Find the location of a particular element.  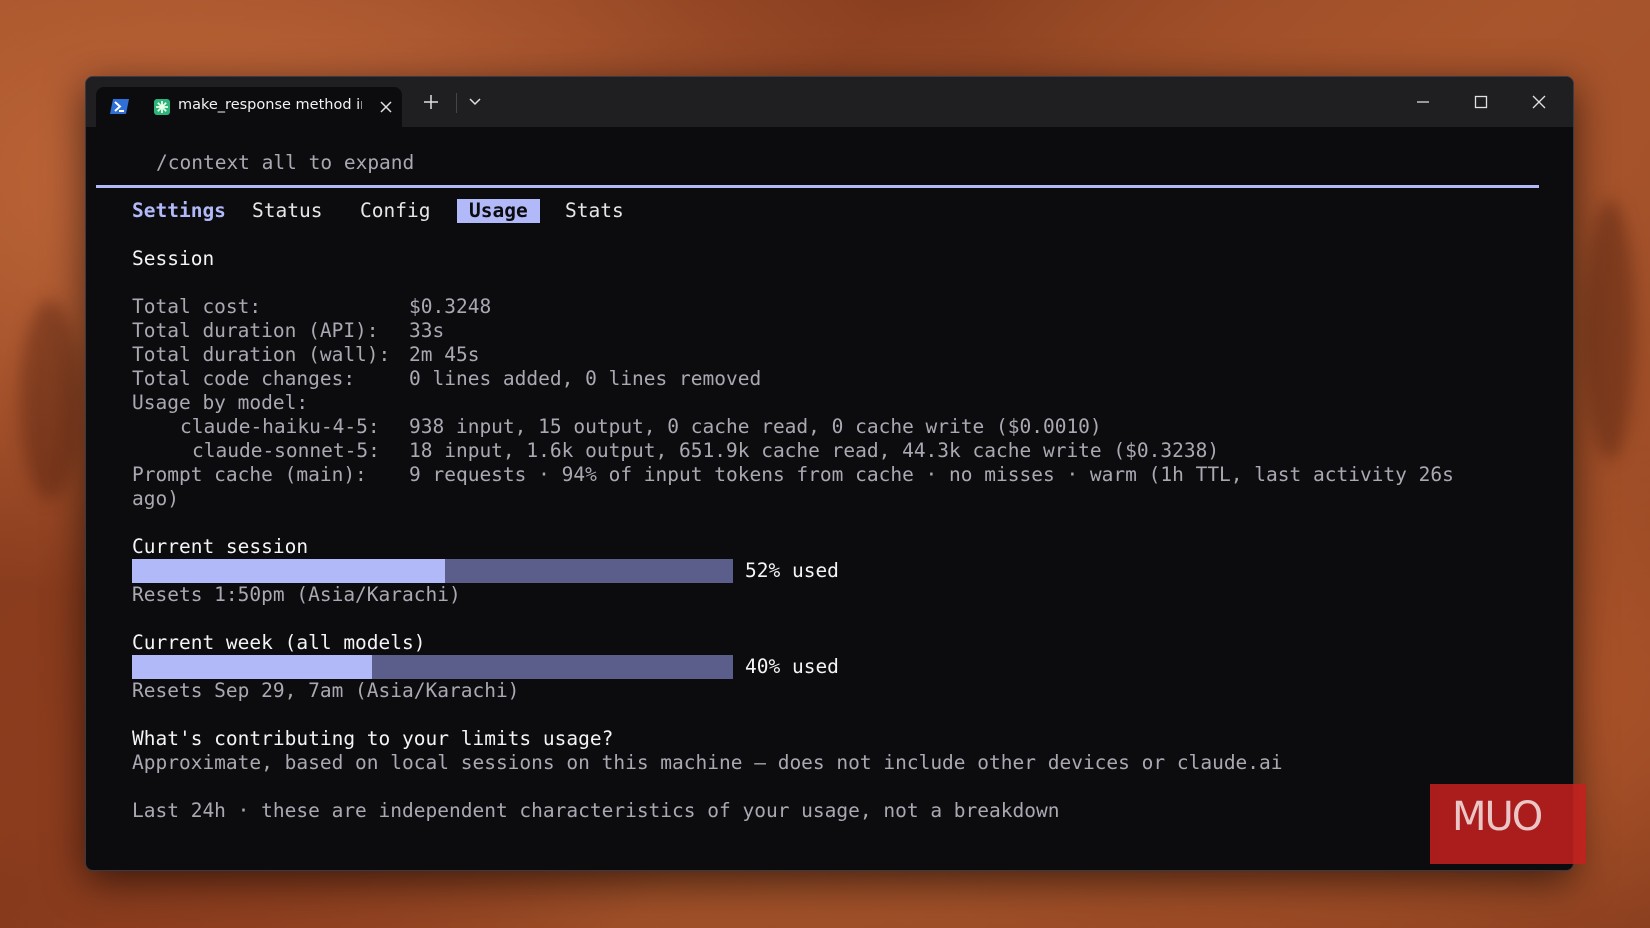

row-label: Total code changes: is located at coordinates (244, 378).